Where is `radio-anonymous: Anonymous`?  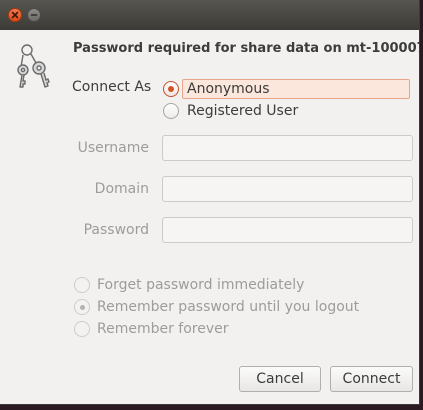 radio-anonymous: Anonymous is located at coordinates (286, 89).